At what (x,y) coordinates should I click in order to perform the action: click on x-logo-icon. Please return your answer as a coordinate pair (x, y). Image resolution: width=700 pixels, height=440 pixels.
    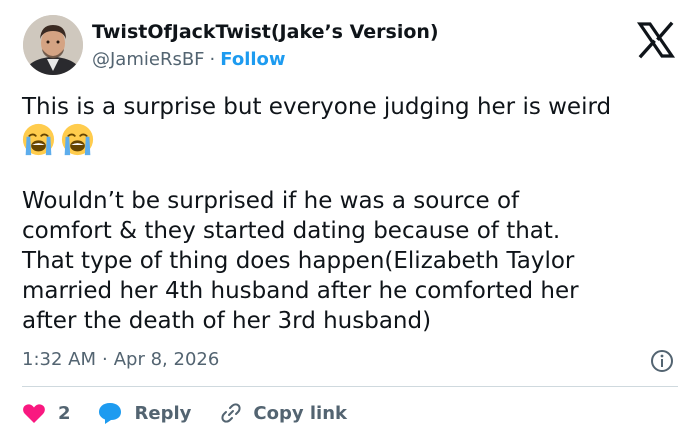
    Looking at the image, I should click on (656, 40).